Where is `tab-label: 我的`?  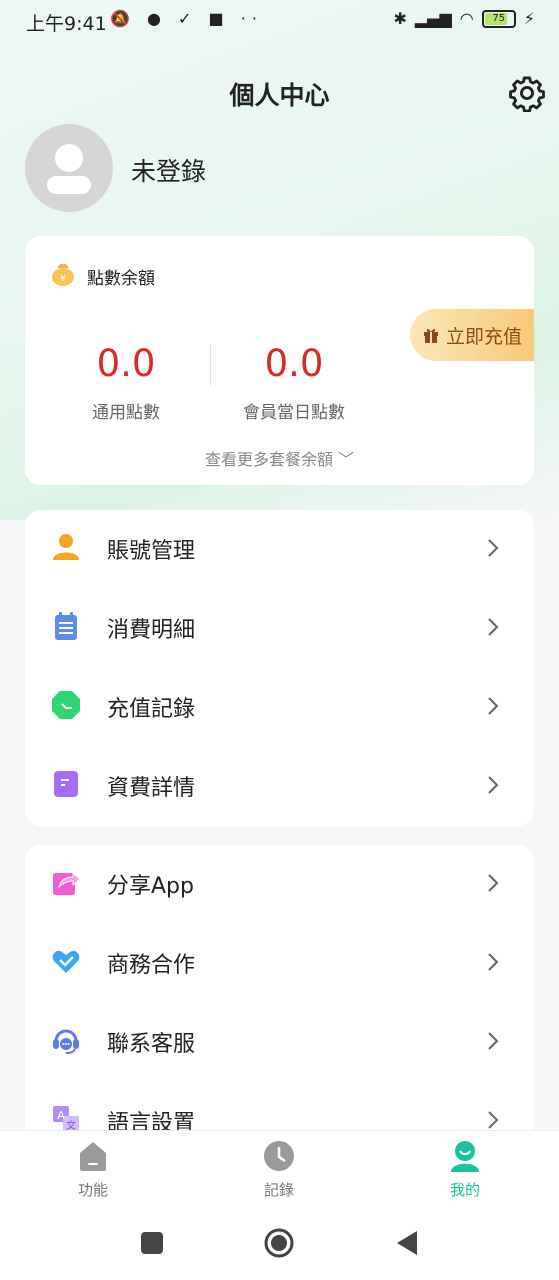 tab-label: 我的 is located at coordinates (464, 1190).